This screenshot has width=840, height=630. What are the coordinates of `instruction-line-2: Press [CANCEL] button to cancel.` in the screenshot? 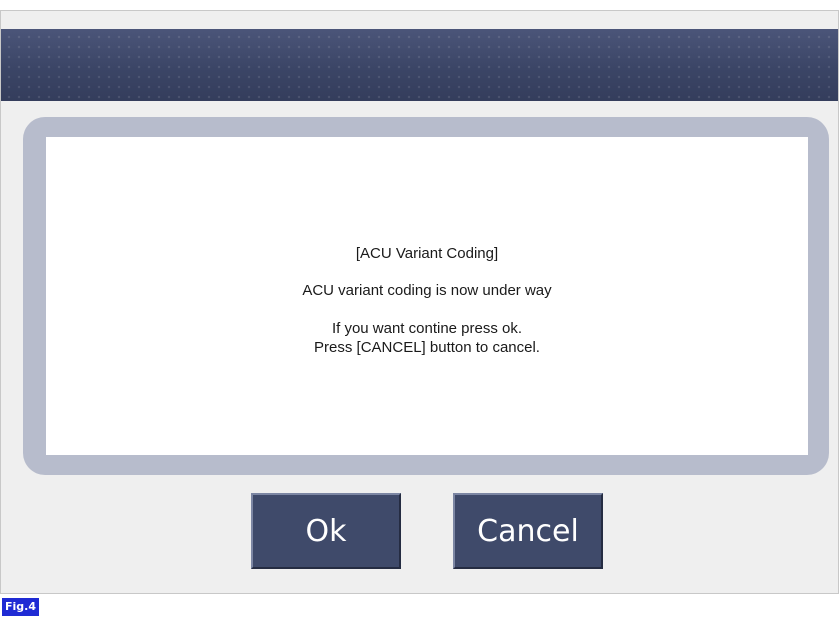 It's located at (427, 347).